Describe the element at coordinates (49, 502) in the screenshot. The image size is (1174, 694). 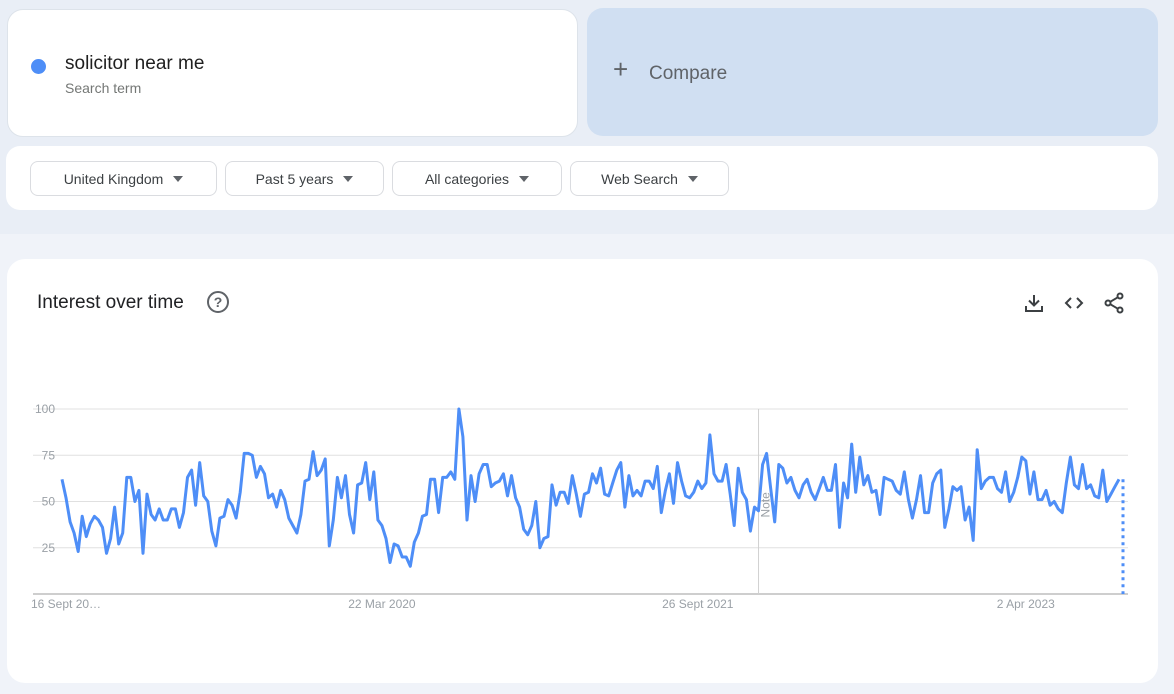
I see `y-tick-label: 50` at that location.